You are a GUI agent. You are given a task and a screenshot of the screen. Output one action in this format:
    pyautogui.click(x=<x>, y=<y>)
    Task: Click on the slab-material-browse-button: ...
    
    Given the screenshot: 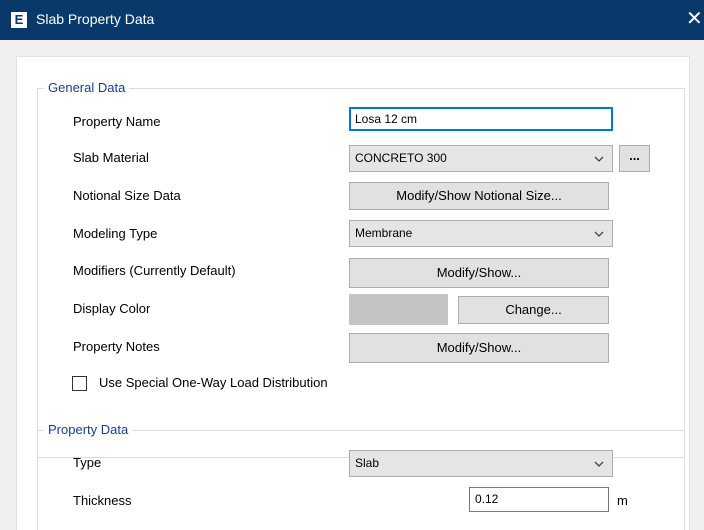 What is the action you would take?
    pyautogui.click(x=634, y=158)
    